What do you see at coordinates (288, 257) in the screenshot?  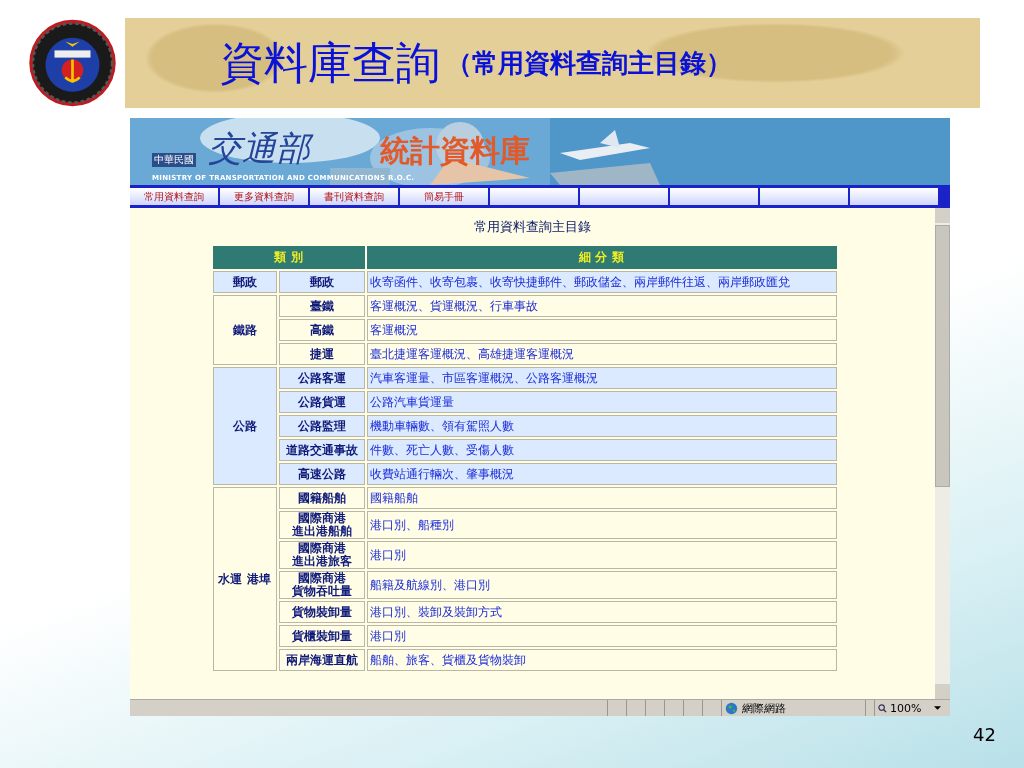 I see `column-header: 類 別` at bounding box center [288, 257].